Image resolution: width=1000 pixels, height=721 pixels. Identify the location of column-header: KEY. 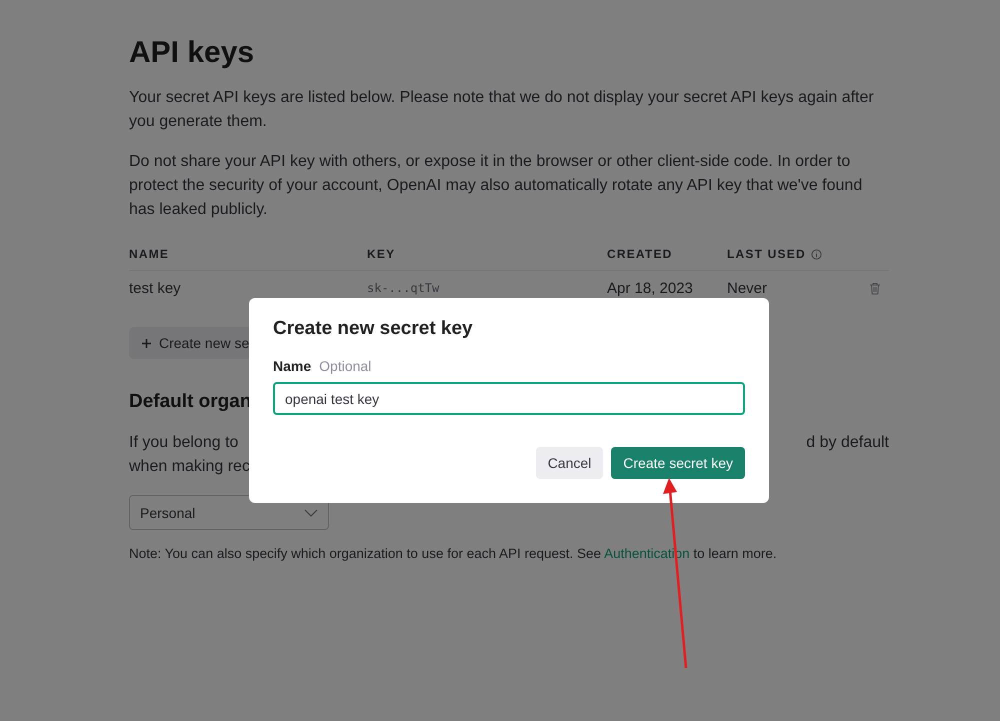
(381, 254).